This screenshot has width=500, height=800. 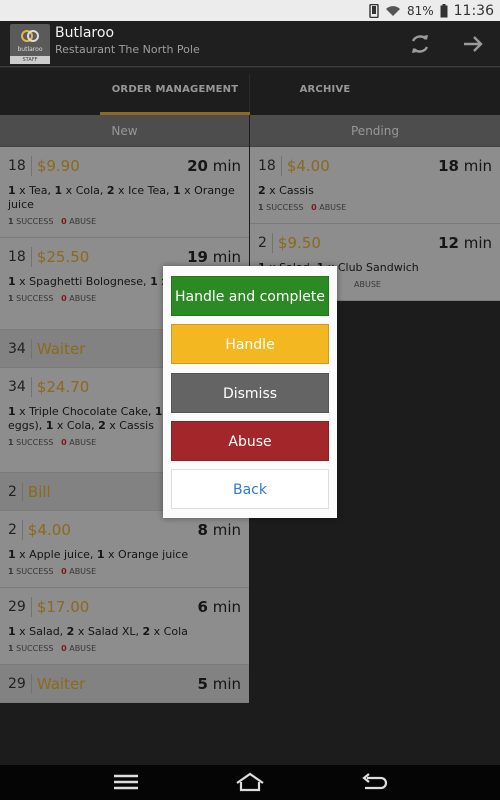 I want to click on phone-icon, so click(x=374, y=10).